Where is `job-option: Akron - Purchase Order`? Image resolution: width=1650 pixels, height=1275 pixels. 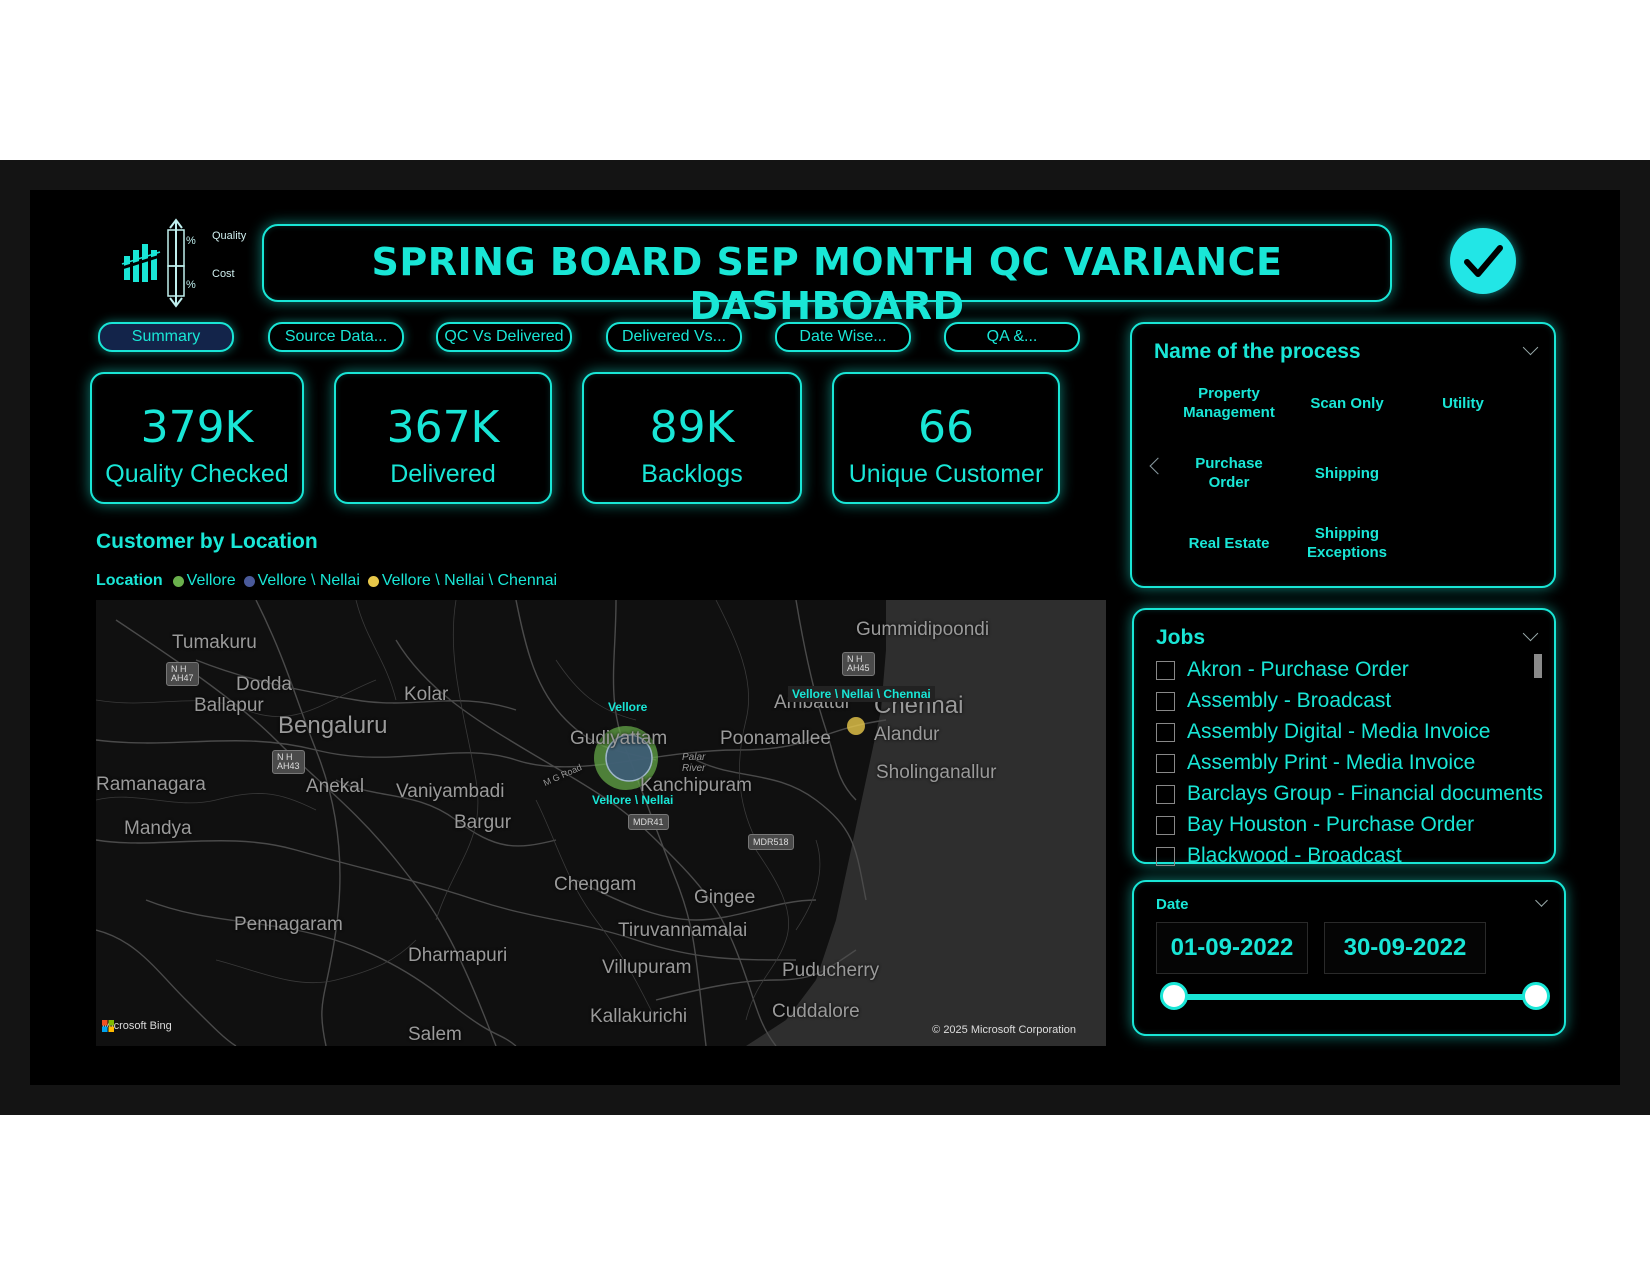
job-option: Akron - Purchase Order is located at coordinates (1282, 670).